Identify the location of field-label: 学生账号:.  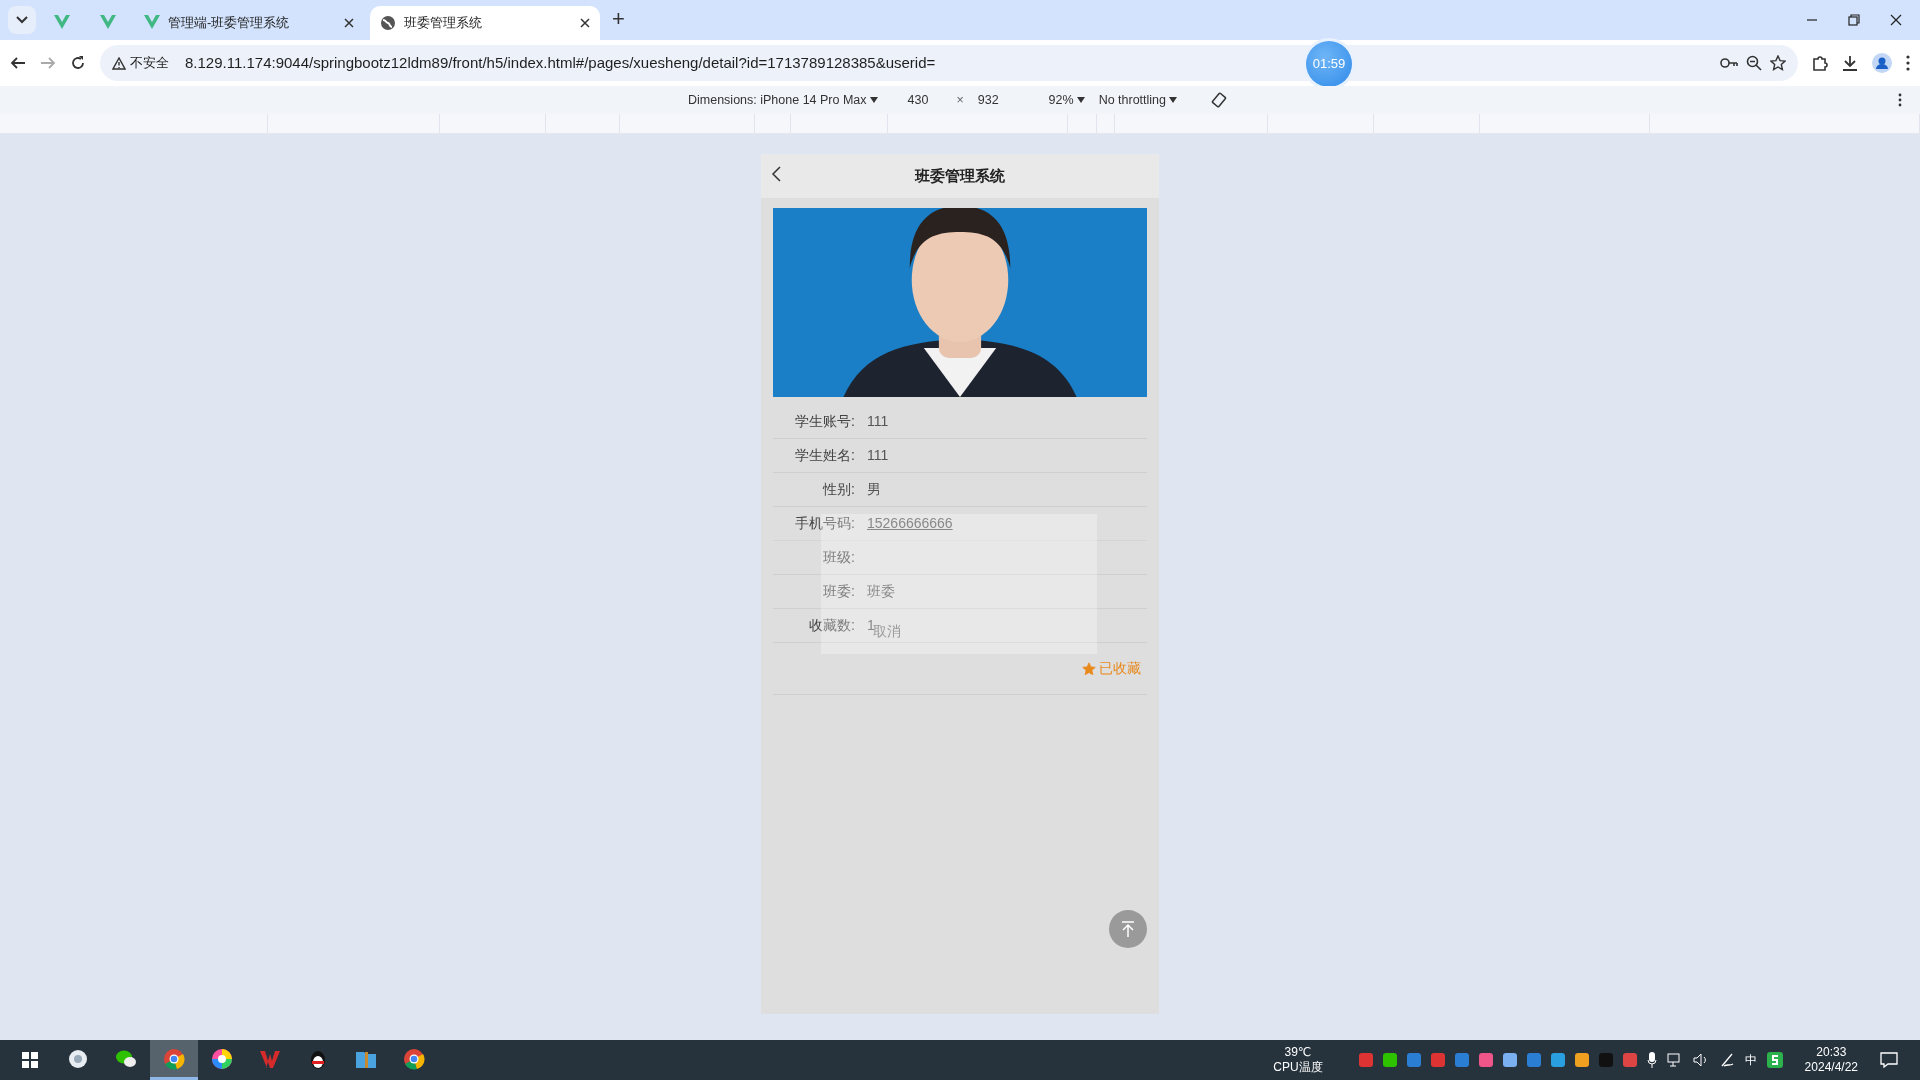
(825, 421).